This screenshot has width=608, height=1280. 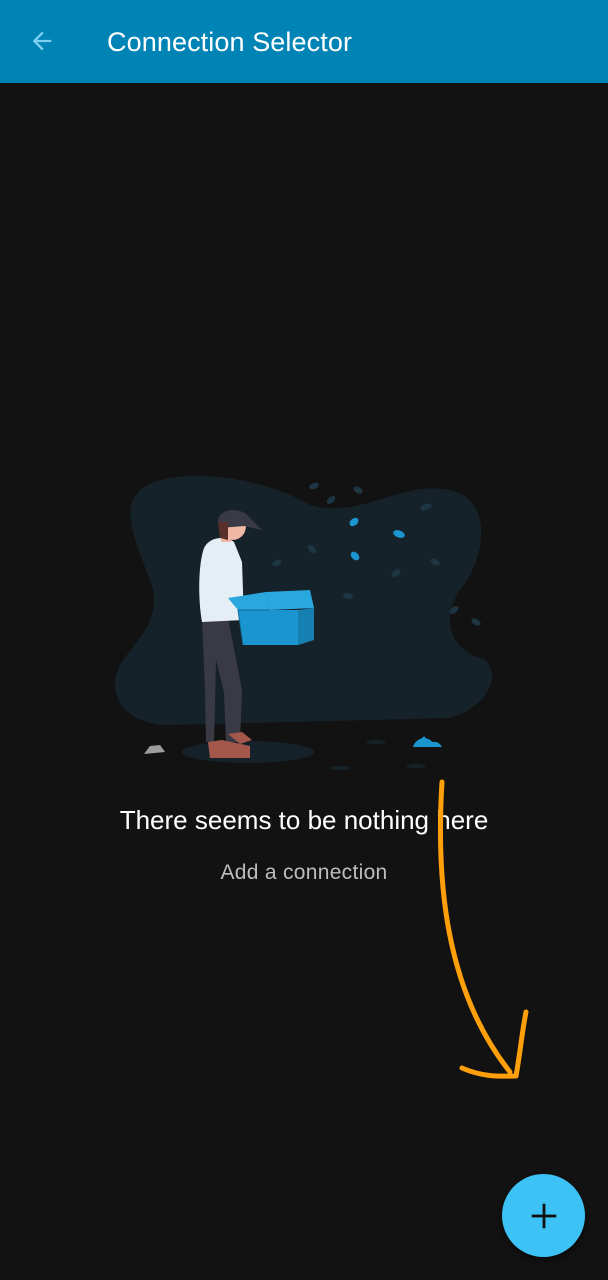 I want to click on arrow-left-icon, so click(x=42, y=41).